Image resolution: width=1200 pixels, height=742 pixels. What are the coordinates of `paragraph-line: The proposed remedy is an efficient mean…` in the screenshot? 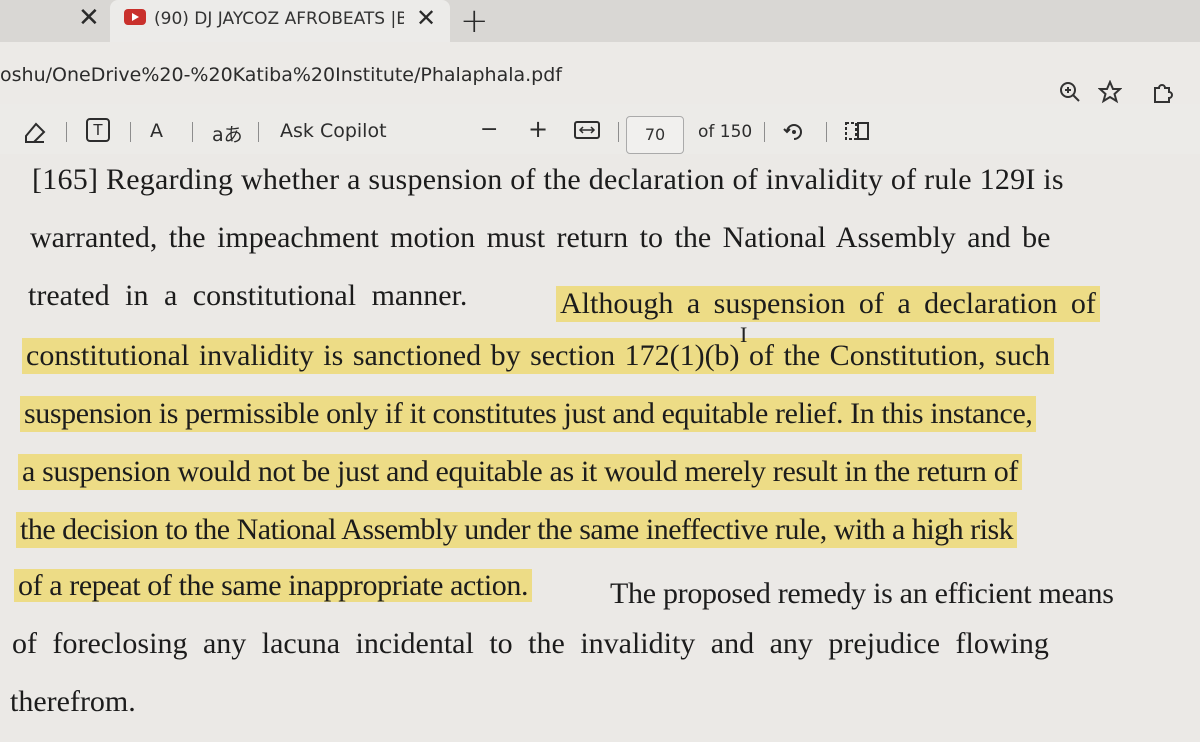 It's located at (862, 593).